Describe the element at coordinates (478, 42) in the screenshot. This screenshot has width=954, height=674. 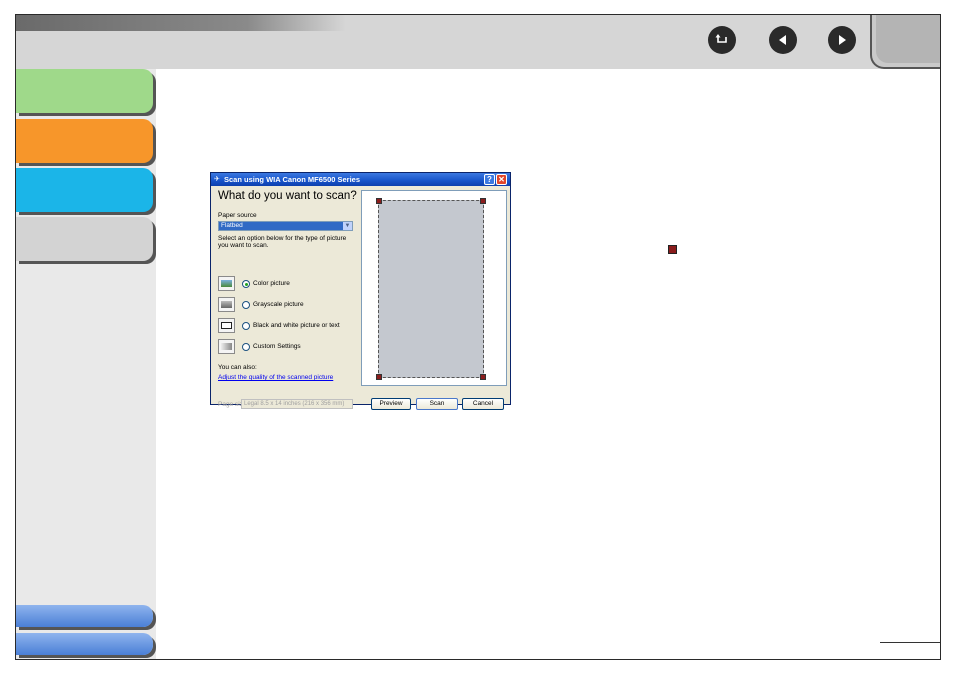
I see `top-bar` at that location.